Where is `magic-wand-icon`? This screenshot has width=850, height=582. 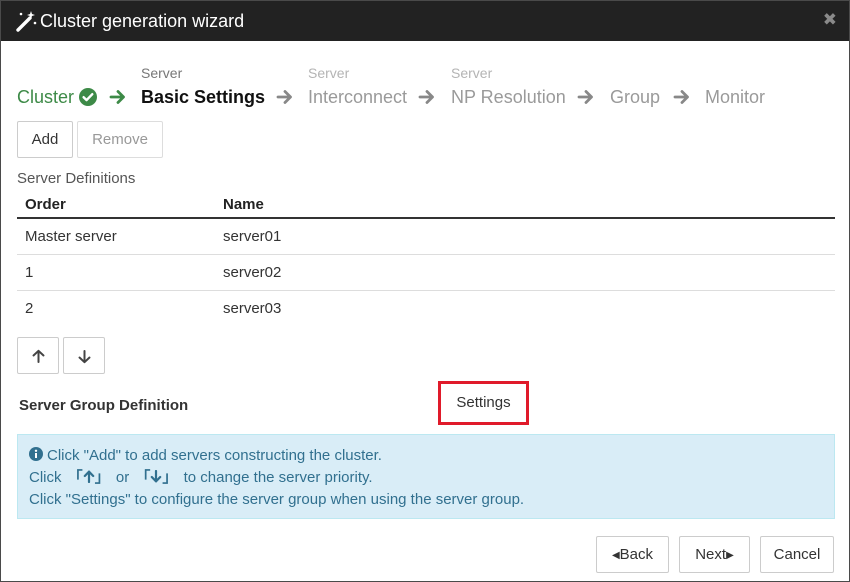
magic-wand-icon is located at coordinates (26, 21).